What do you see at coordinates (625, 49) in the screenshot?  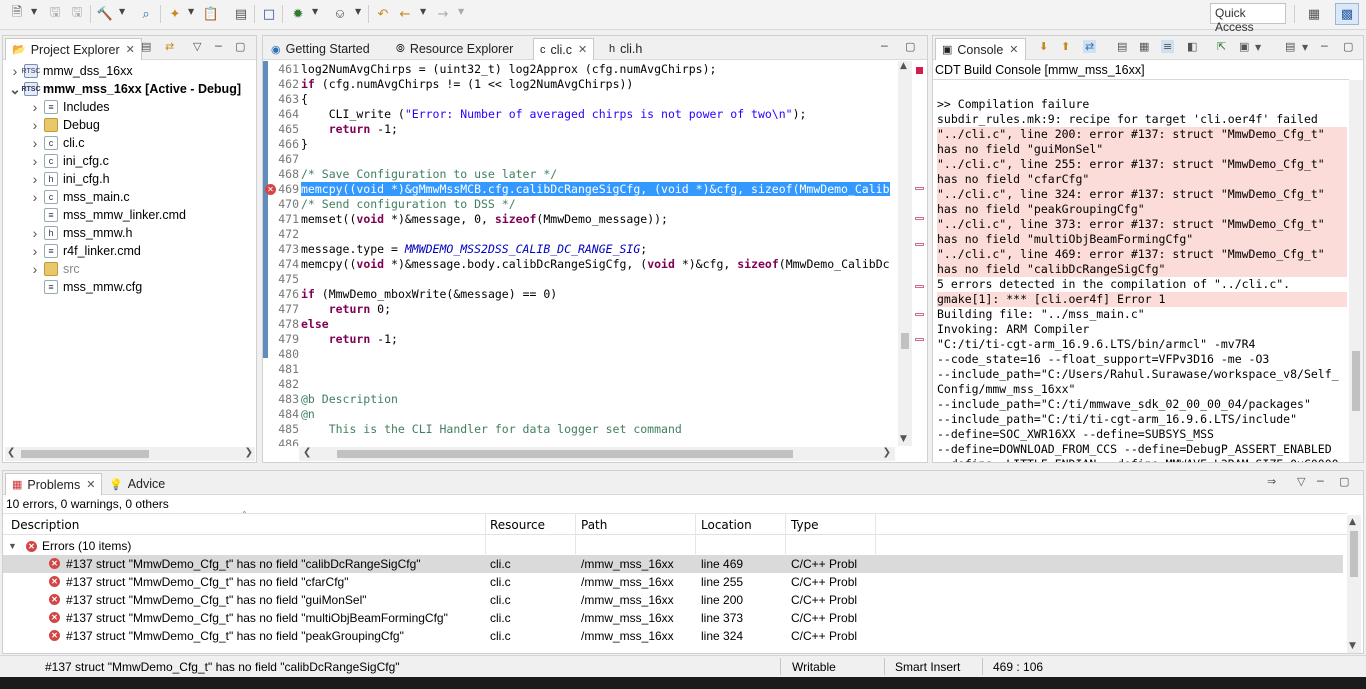 I see `tab-cli-h: h cli.h` at bounding box center [625, 49].